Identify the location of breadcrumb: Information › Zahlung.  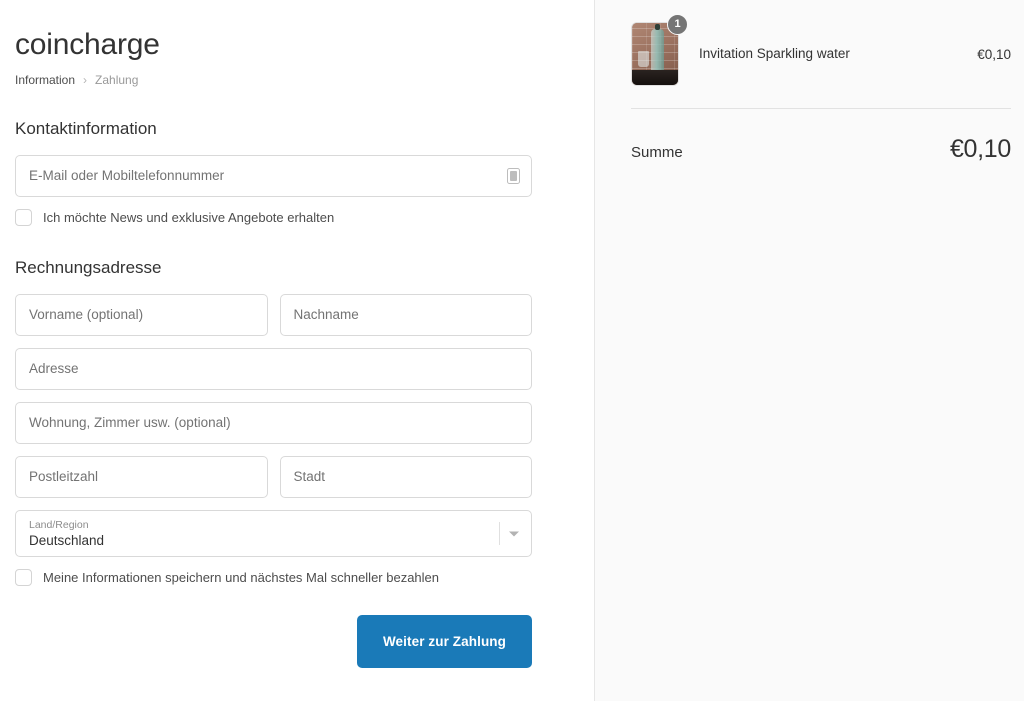
(273, 80).